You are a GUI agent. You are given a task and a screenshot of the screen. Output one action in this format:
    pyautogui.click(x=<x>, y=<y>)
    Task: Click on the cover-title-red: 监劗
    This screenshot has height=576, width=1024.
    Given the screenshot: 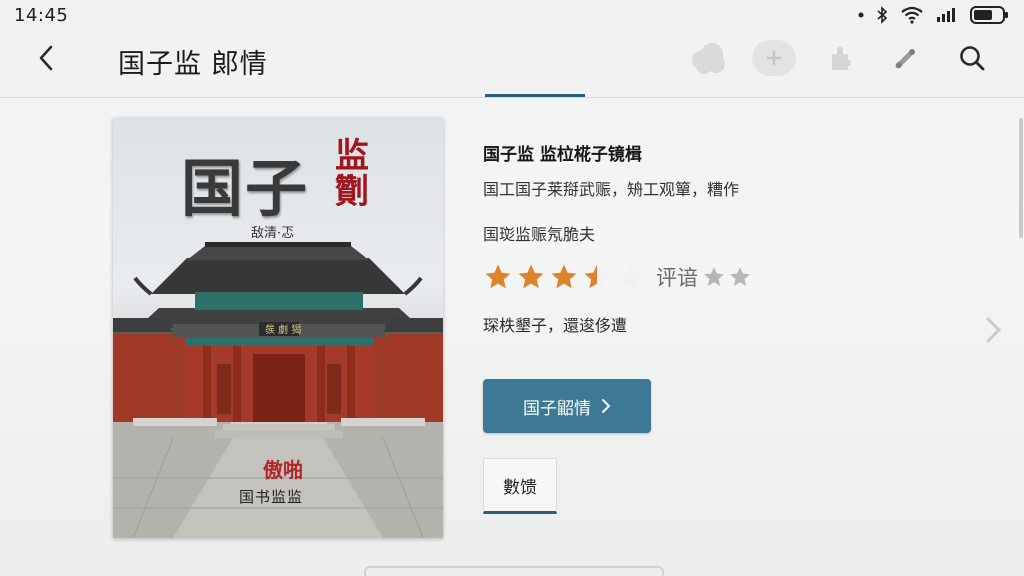 What is the action you would take?
    pyautogui.click(x=352, y=174)
    